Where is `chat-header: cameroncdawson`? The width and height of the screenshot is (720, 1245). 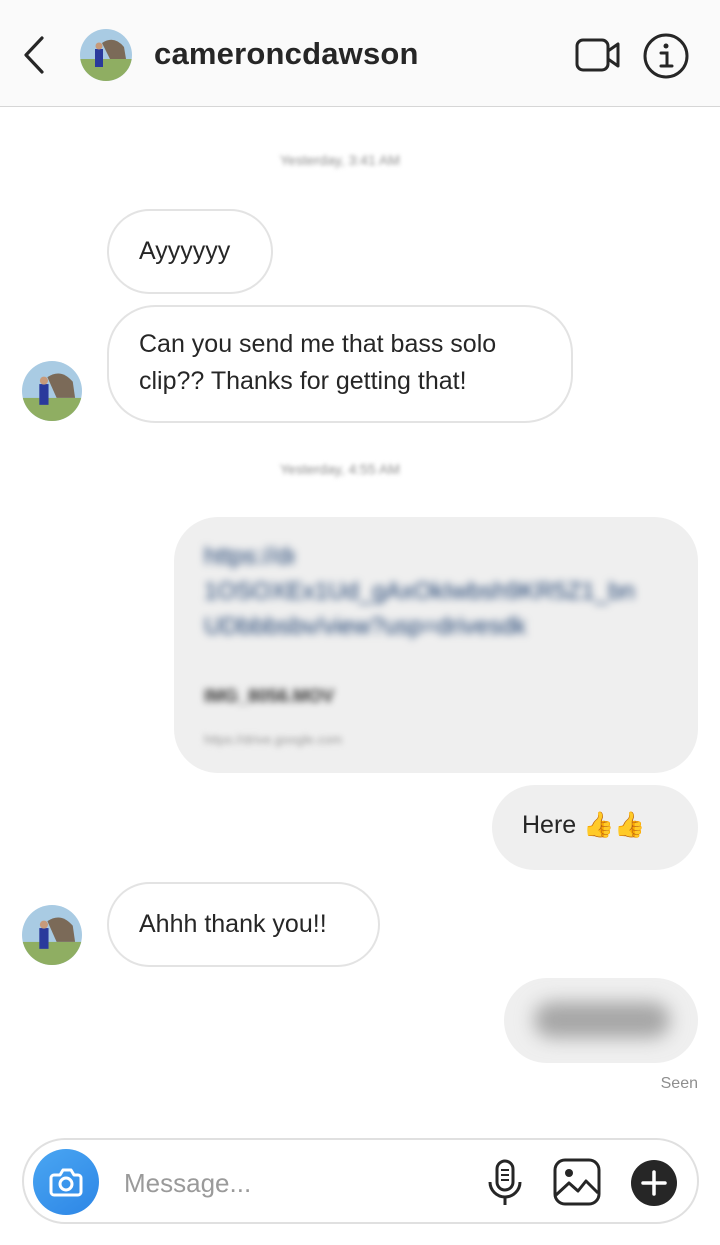
chat-header: cameroncdawson is located at coordinates (360, 53).